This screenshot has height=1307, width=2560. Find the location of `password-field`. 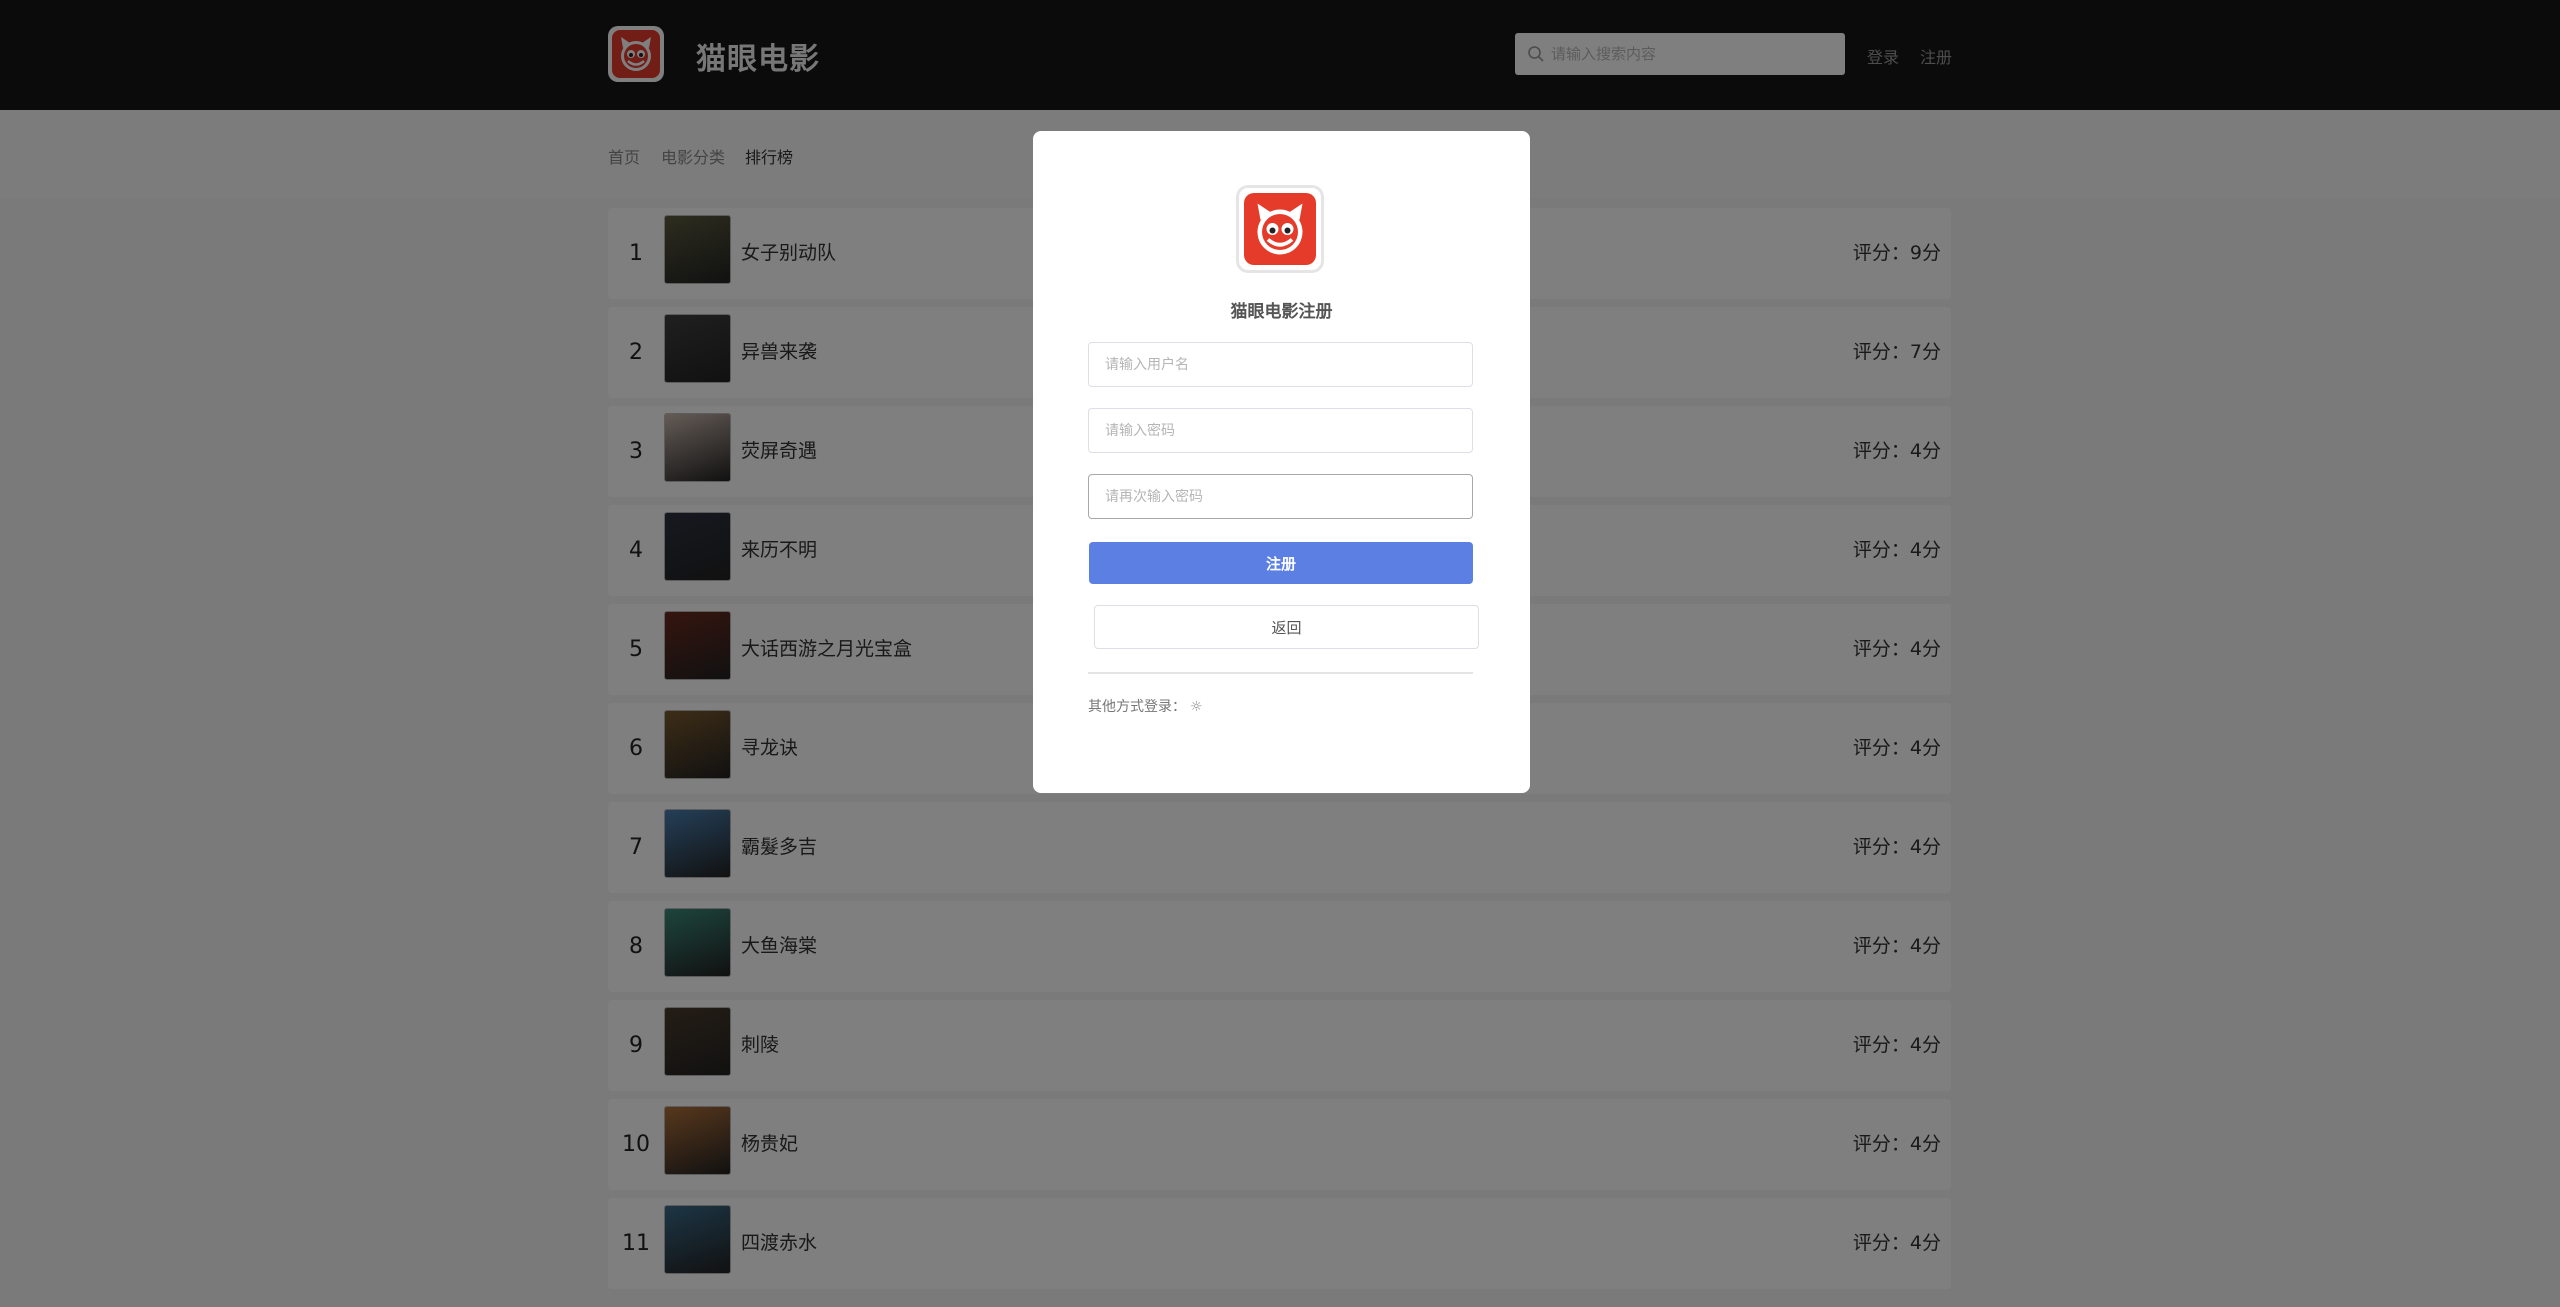

password-field is located at coordinates (1280, 430).